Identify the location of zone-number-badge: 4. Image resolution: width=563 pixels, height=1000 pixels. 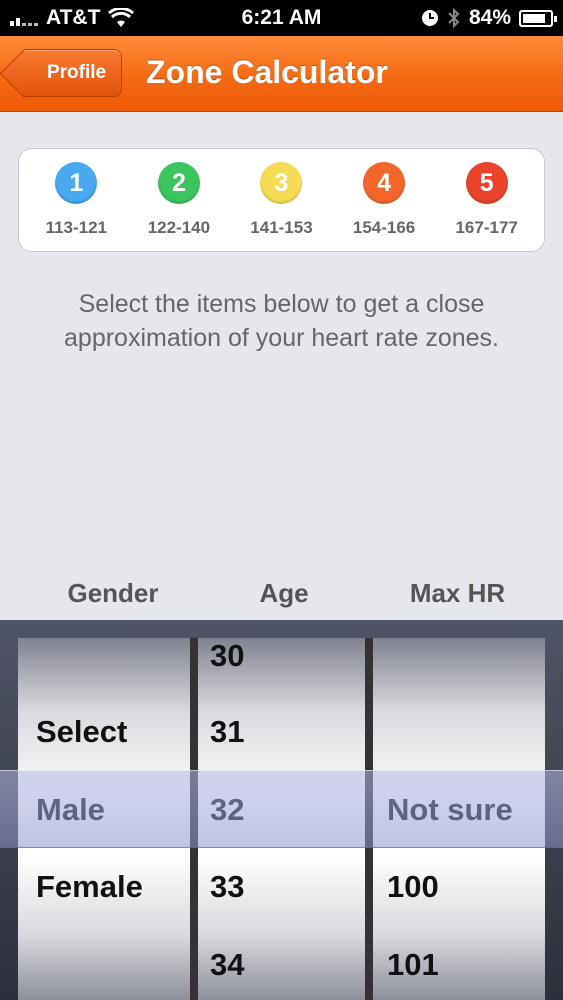
(384, 183).